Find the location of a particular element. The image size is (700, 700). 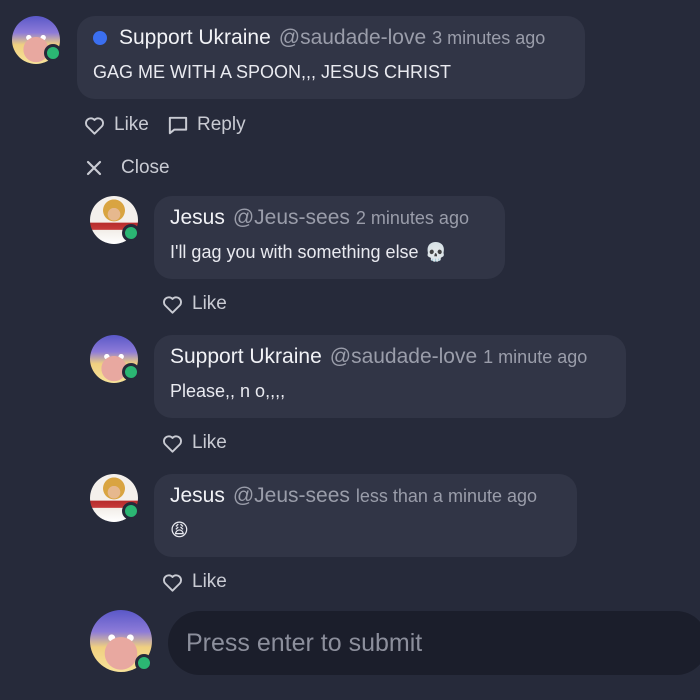

close-icon is located at coordinates (94, 168).